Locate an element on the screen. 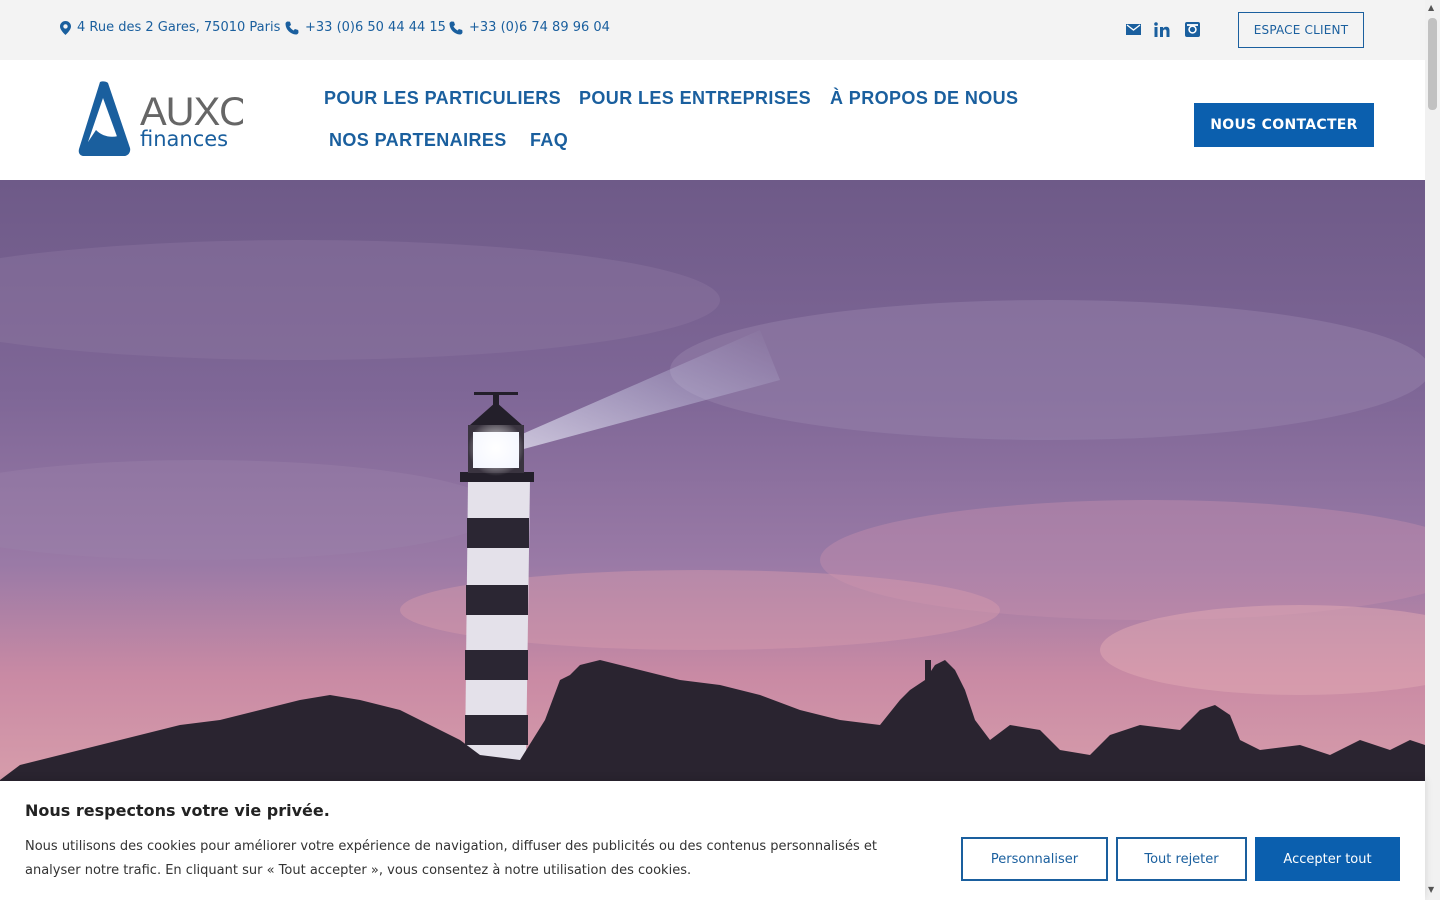  cookie-accept-button: Accepter tout is located at coordinates (1327, 859).